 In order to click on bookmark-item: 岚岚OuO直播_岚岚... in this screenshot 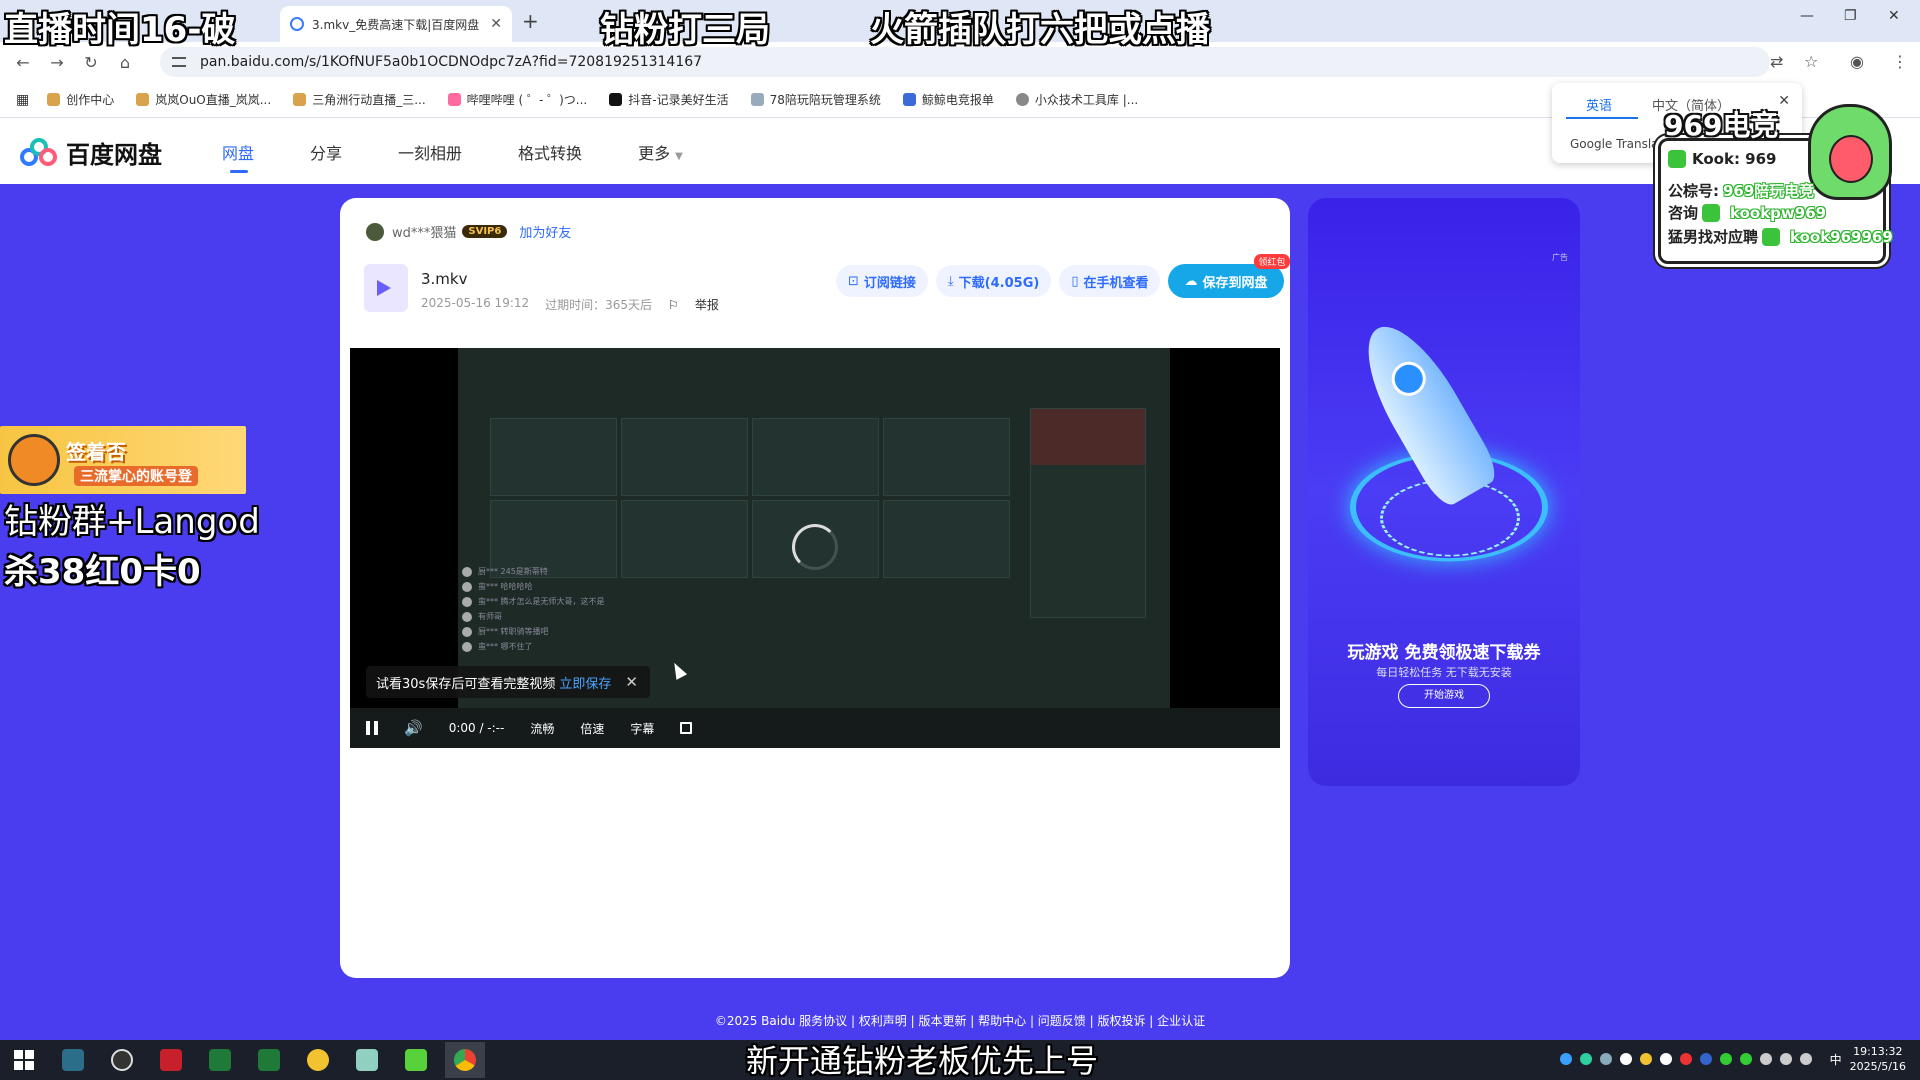, I will do `click(203, 99)`.